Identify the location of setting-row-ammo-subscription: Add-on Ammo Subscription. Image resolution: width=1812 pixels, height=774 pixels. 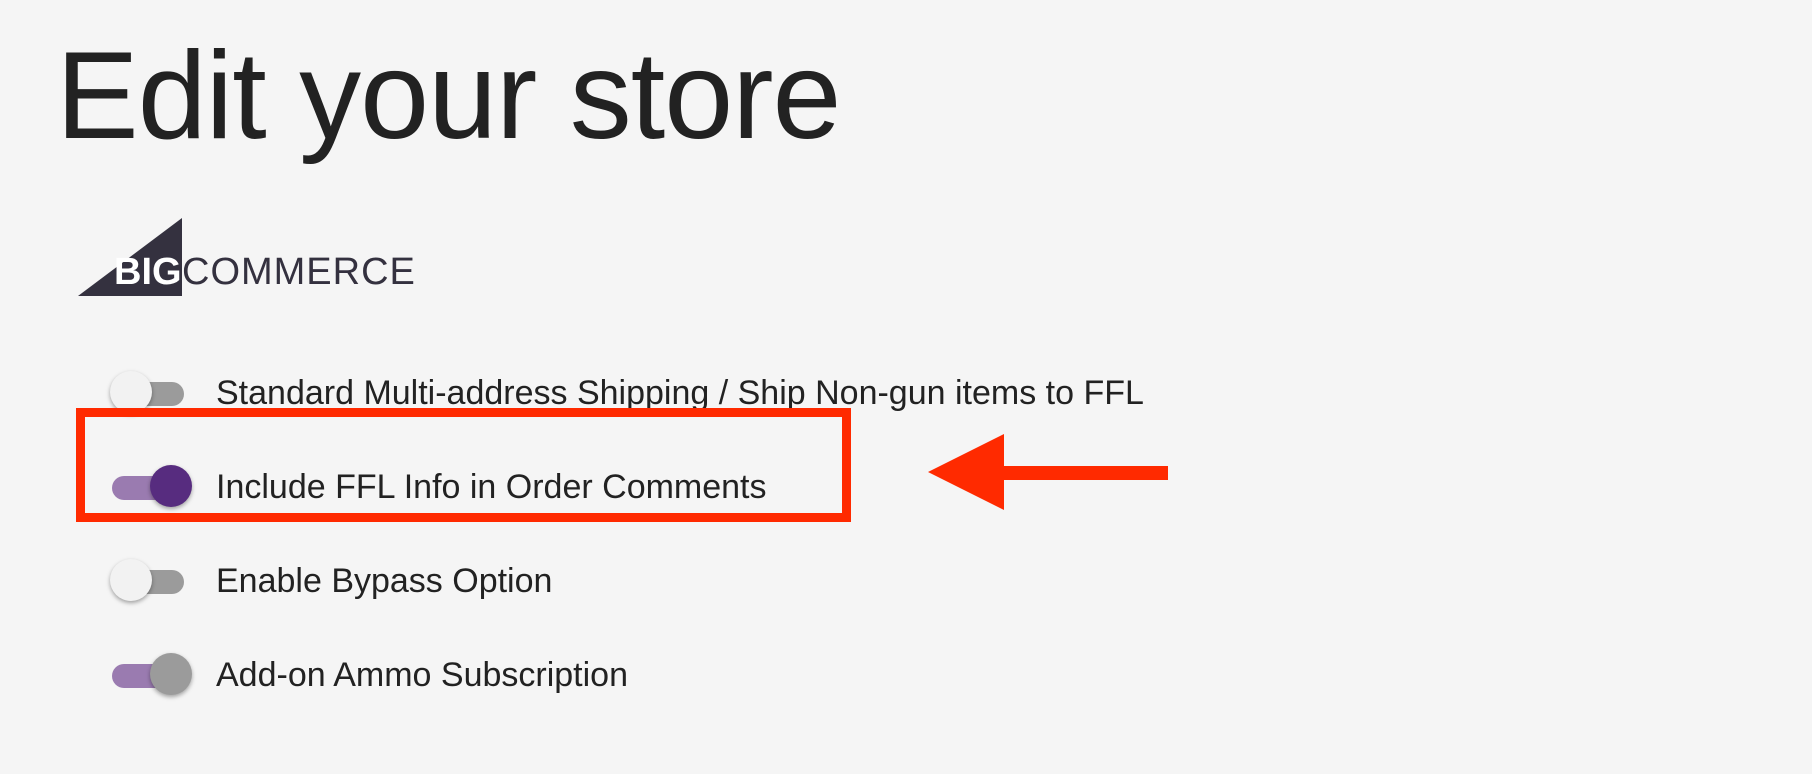
(369, 675).